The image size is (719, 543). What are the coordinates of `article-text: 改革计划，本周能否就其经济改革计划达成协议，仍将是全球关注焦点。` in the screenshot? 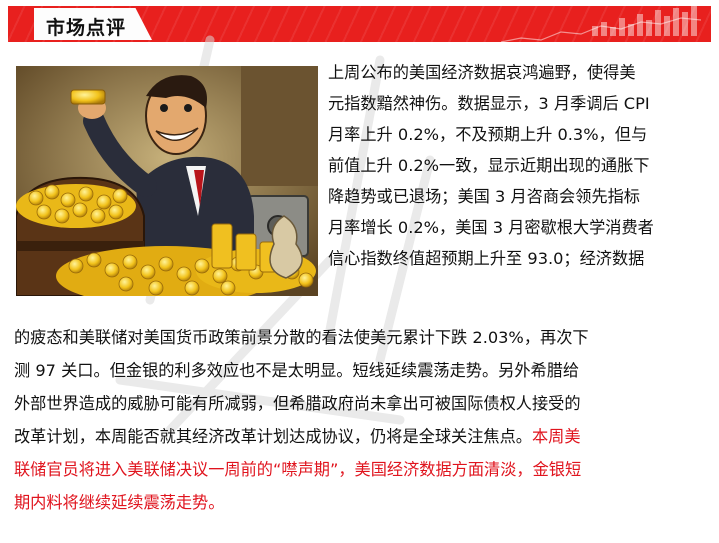 It's located at (273, 436).